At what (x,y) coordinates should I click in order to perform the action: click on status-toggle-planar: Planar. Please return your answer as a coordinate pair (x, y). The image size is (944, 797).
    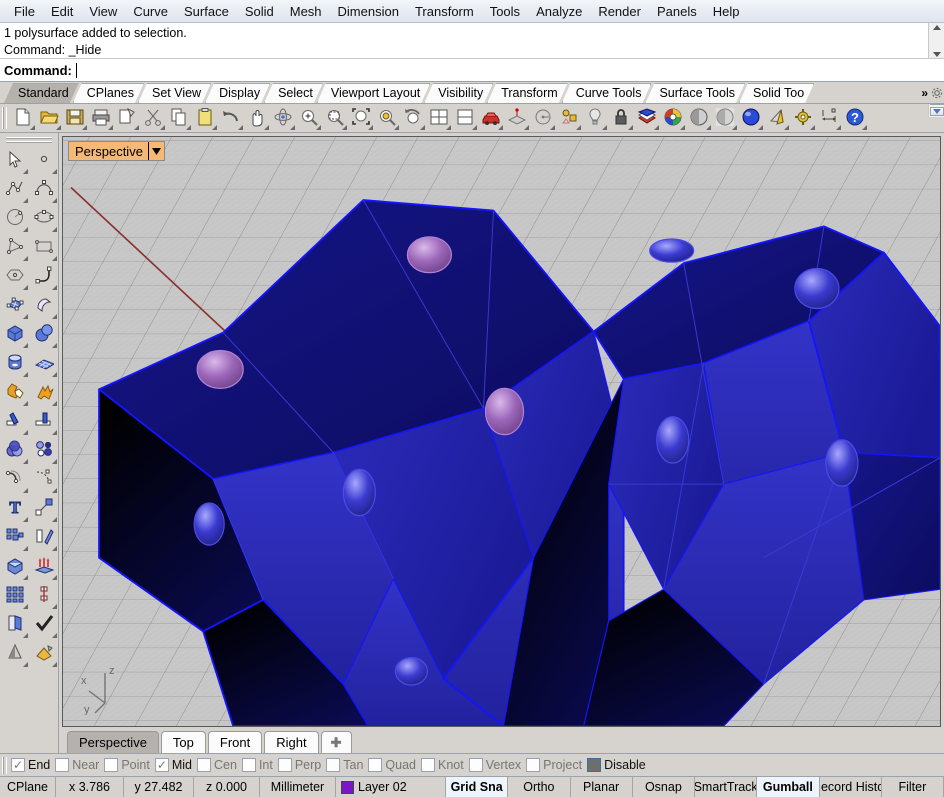
    Looking at the image, I should click on (602, 787).